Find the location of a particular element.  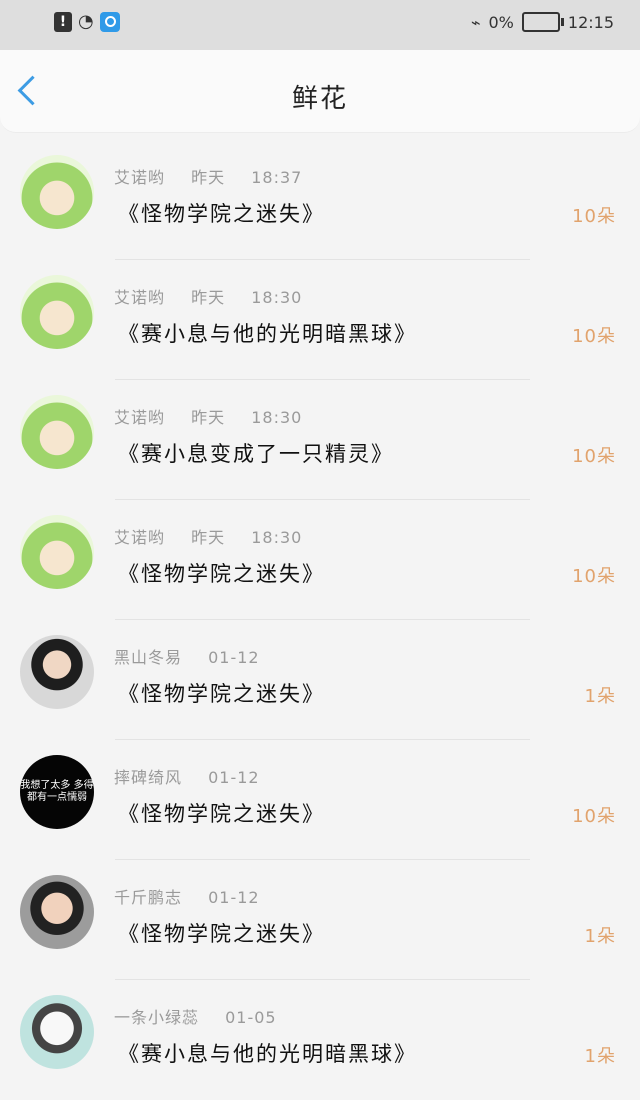

work-title: 《赛小息变成了一只精灵》 is located at coordinates (256, 454).